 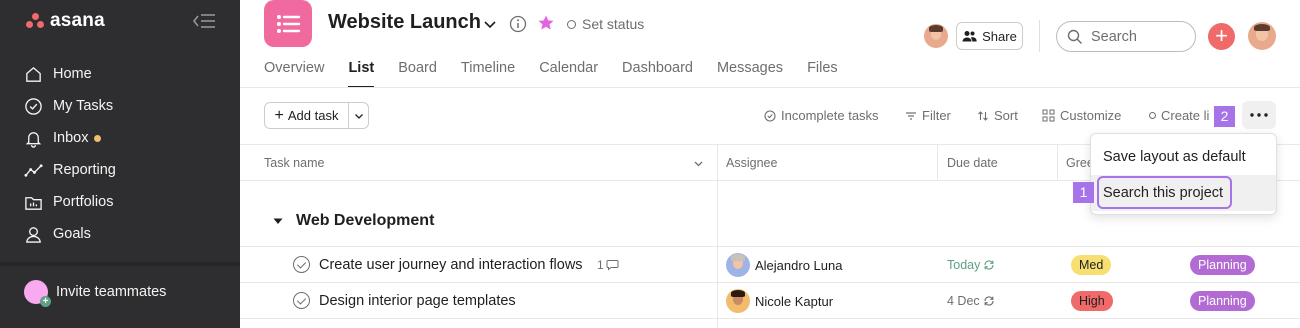 What do you see at coordinates (124, 138) in the screenshot?
I see `sidebar-item-inbox: Inbox` at bounding box center [124, 138].